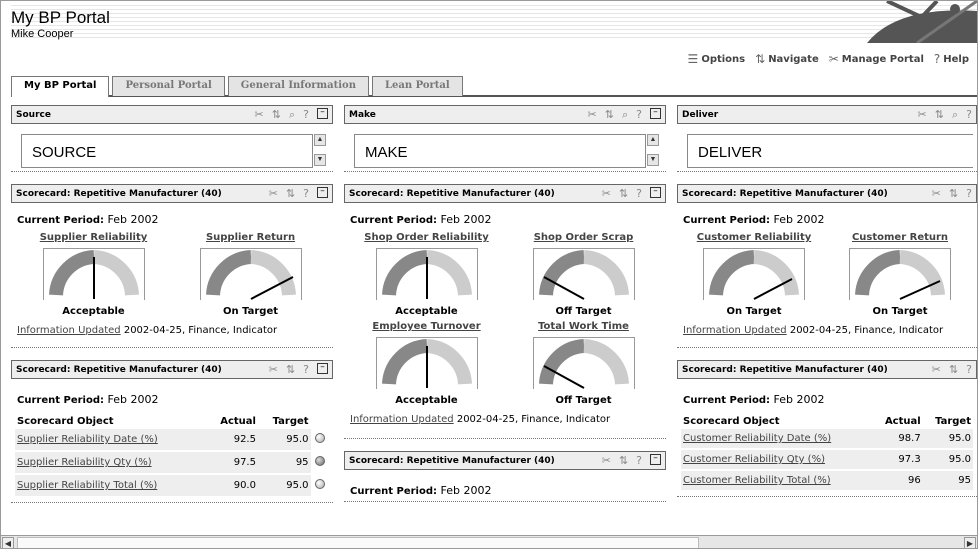 The image size is (978, 549). What do you see at coordinates (505, 114) in the screenshot?
I see `portlet-title: Make ✂ ⇅ ⌕? –` at bounding box center [505, 114].